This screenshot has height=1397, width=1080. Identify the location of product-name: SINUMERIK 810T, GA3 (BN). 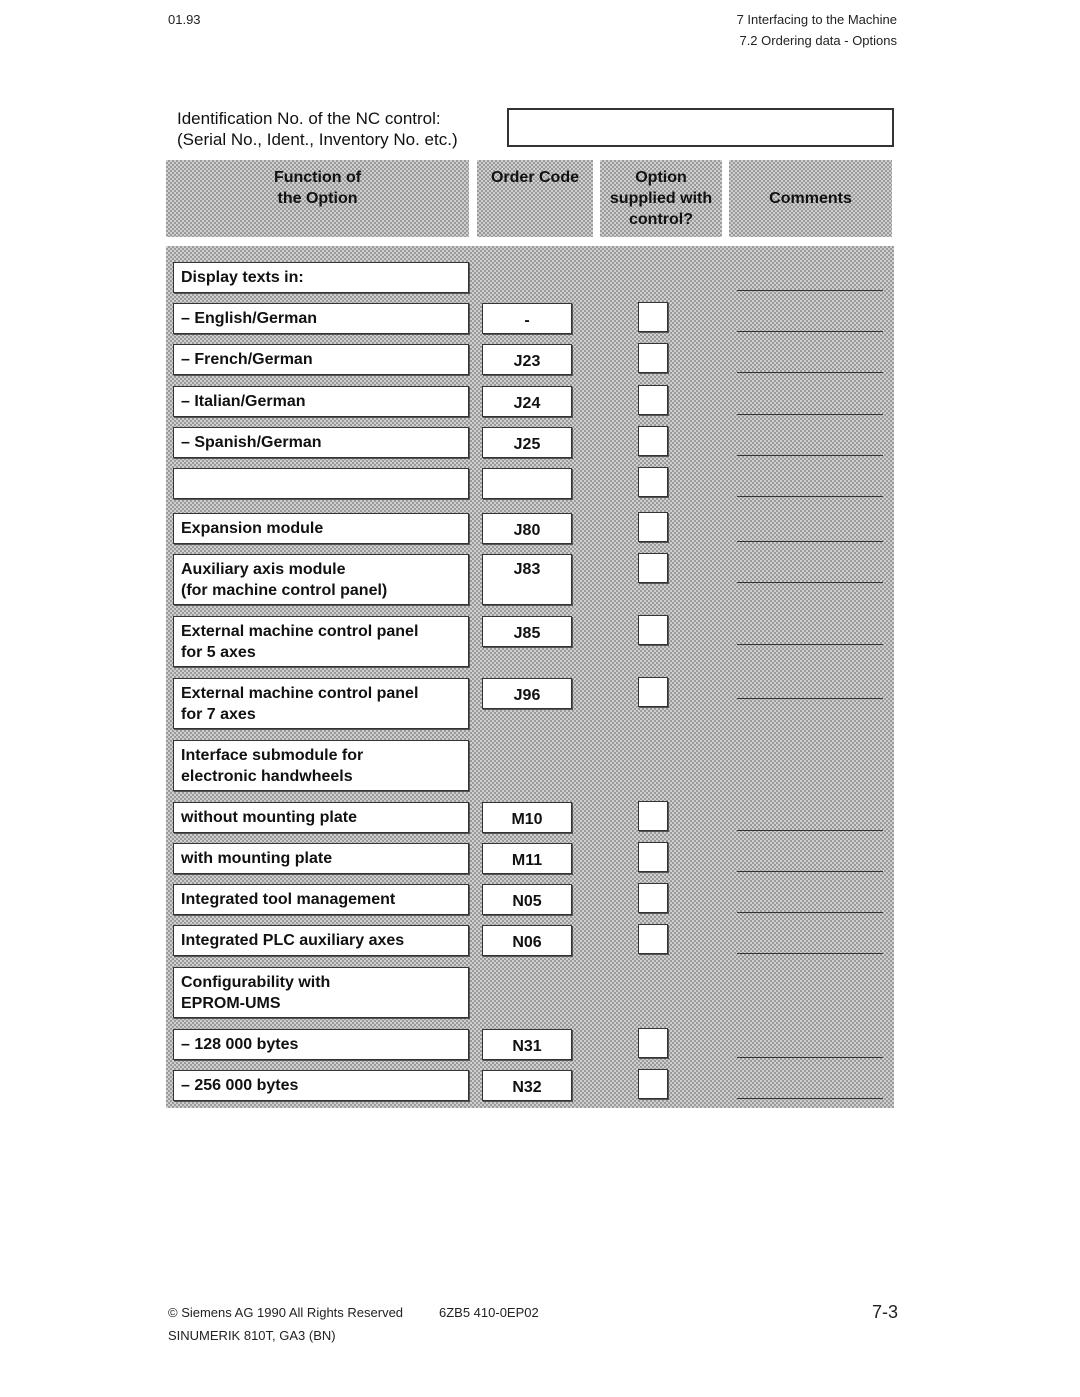
(252, 1335).